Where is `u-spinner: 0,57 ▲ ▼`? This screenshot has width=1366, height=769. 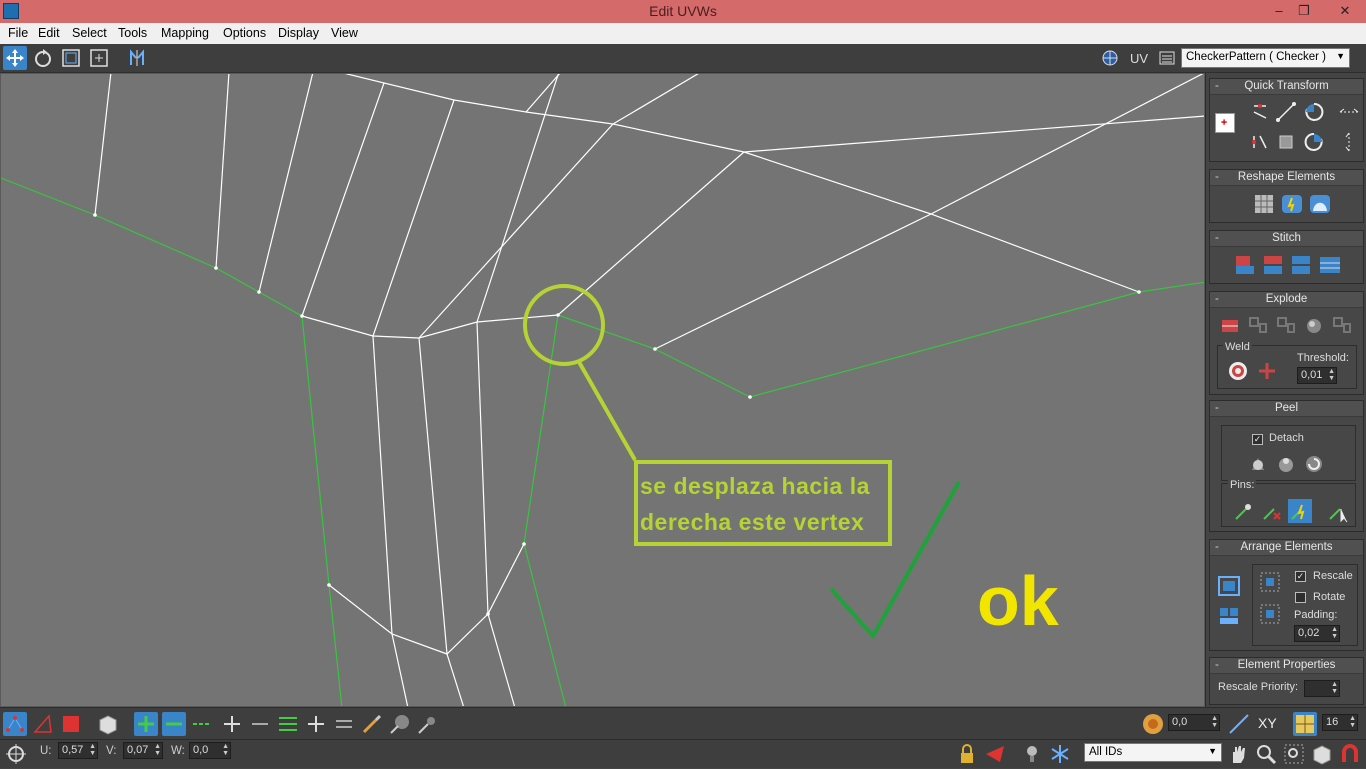
u-spinner: 0,57 ▲ ▼ is located at coordinates (78, 750).